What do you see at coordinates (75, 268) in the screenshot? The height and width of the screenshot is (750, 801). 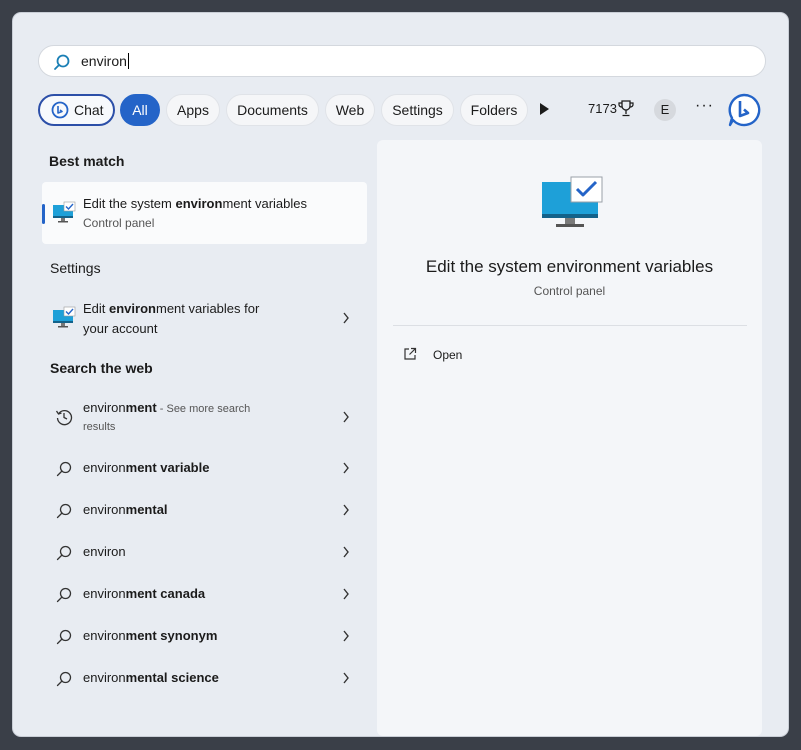 I see `settings-heading: Settings` at bounding box center [75, 268].